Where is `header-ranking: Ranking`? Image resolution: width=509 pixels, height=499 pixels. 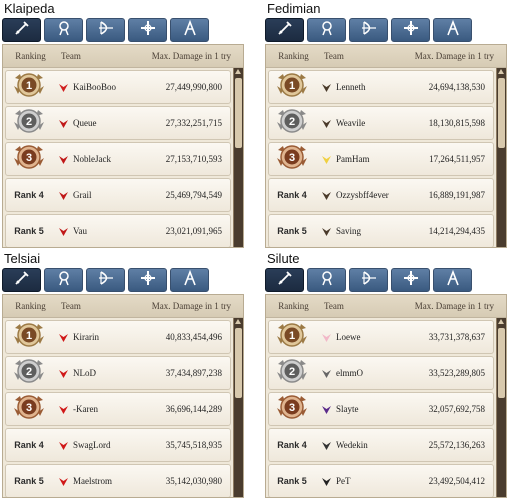 header-ranking: Ranking is located at coordinates (293, 306).